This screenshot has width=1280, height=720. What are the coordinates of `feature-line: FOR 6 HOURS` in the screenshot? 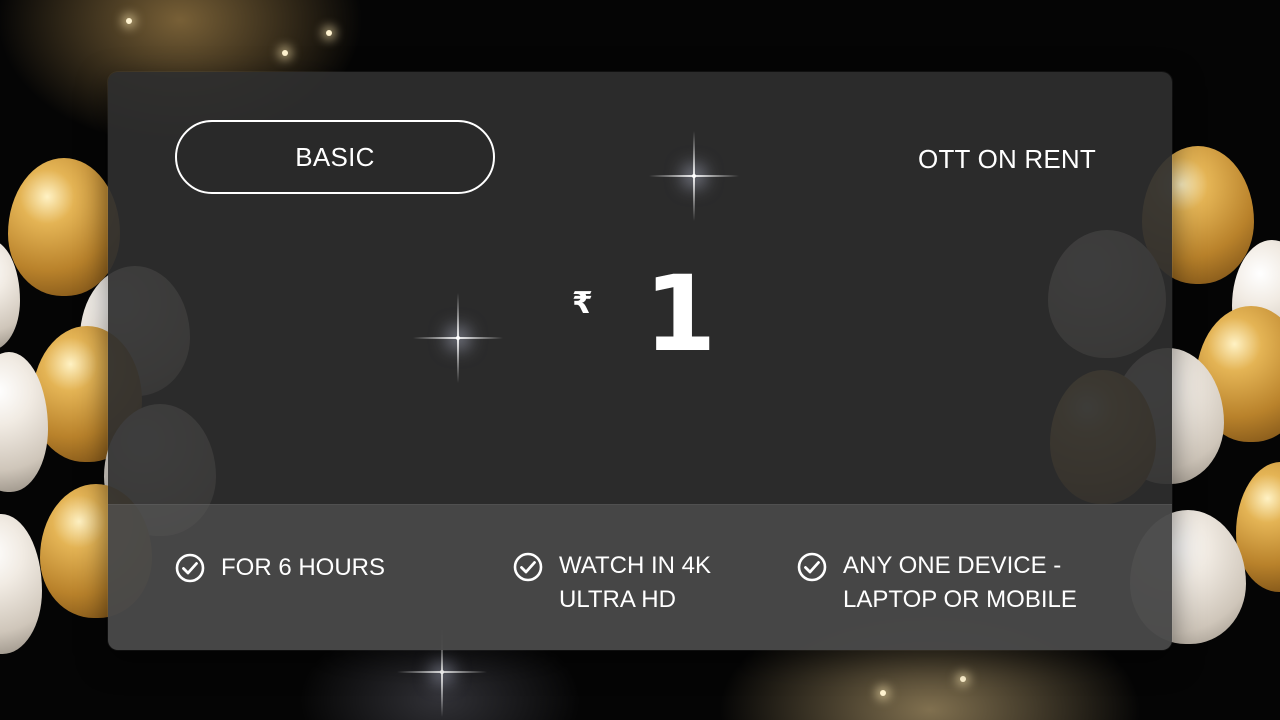 It's located at (303, 567).